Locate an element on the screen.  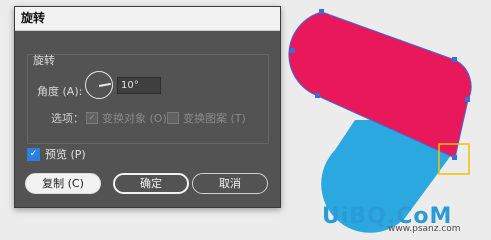
preview-option: ✓ 预览 (P) is located at coordinates (56, 154).